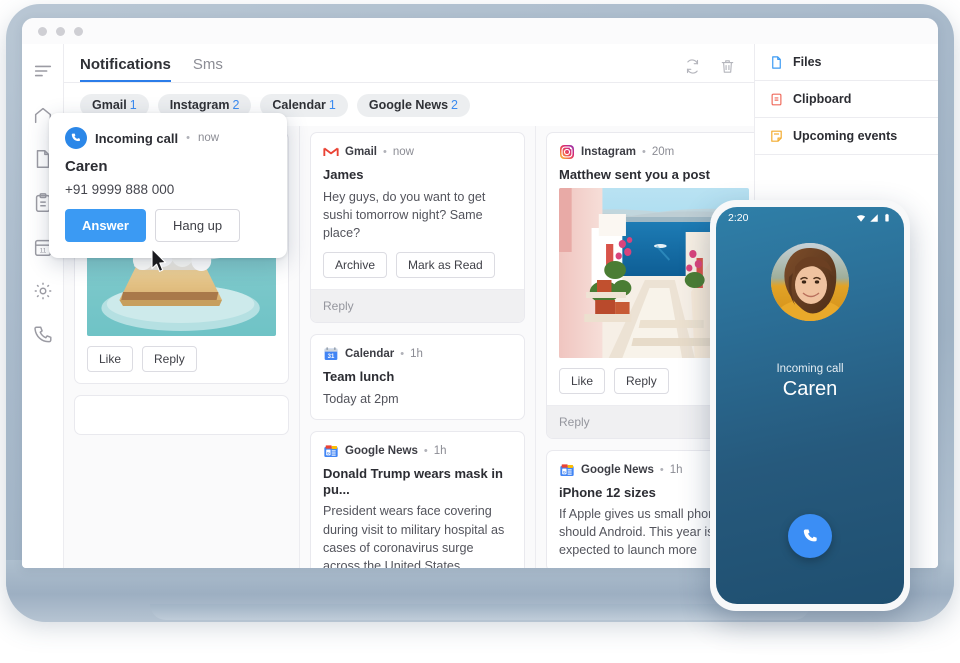 The image size is (960, 663). I want to click on phone-call-kind: Incoming call, so click(810, 369).